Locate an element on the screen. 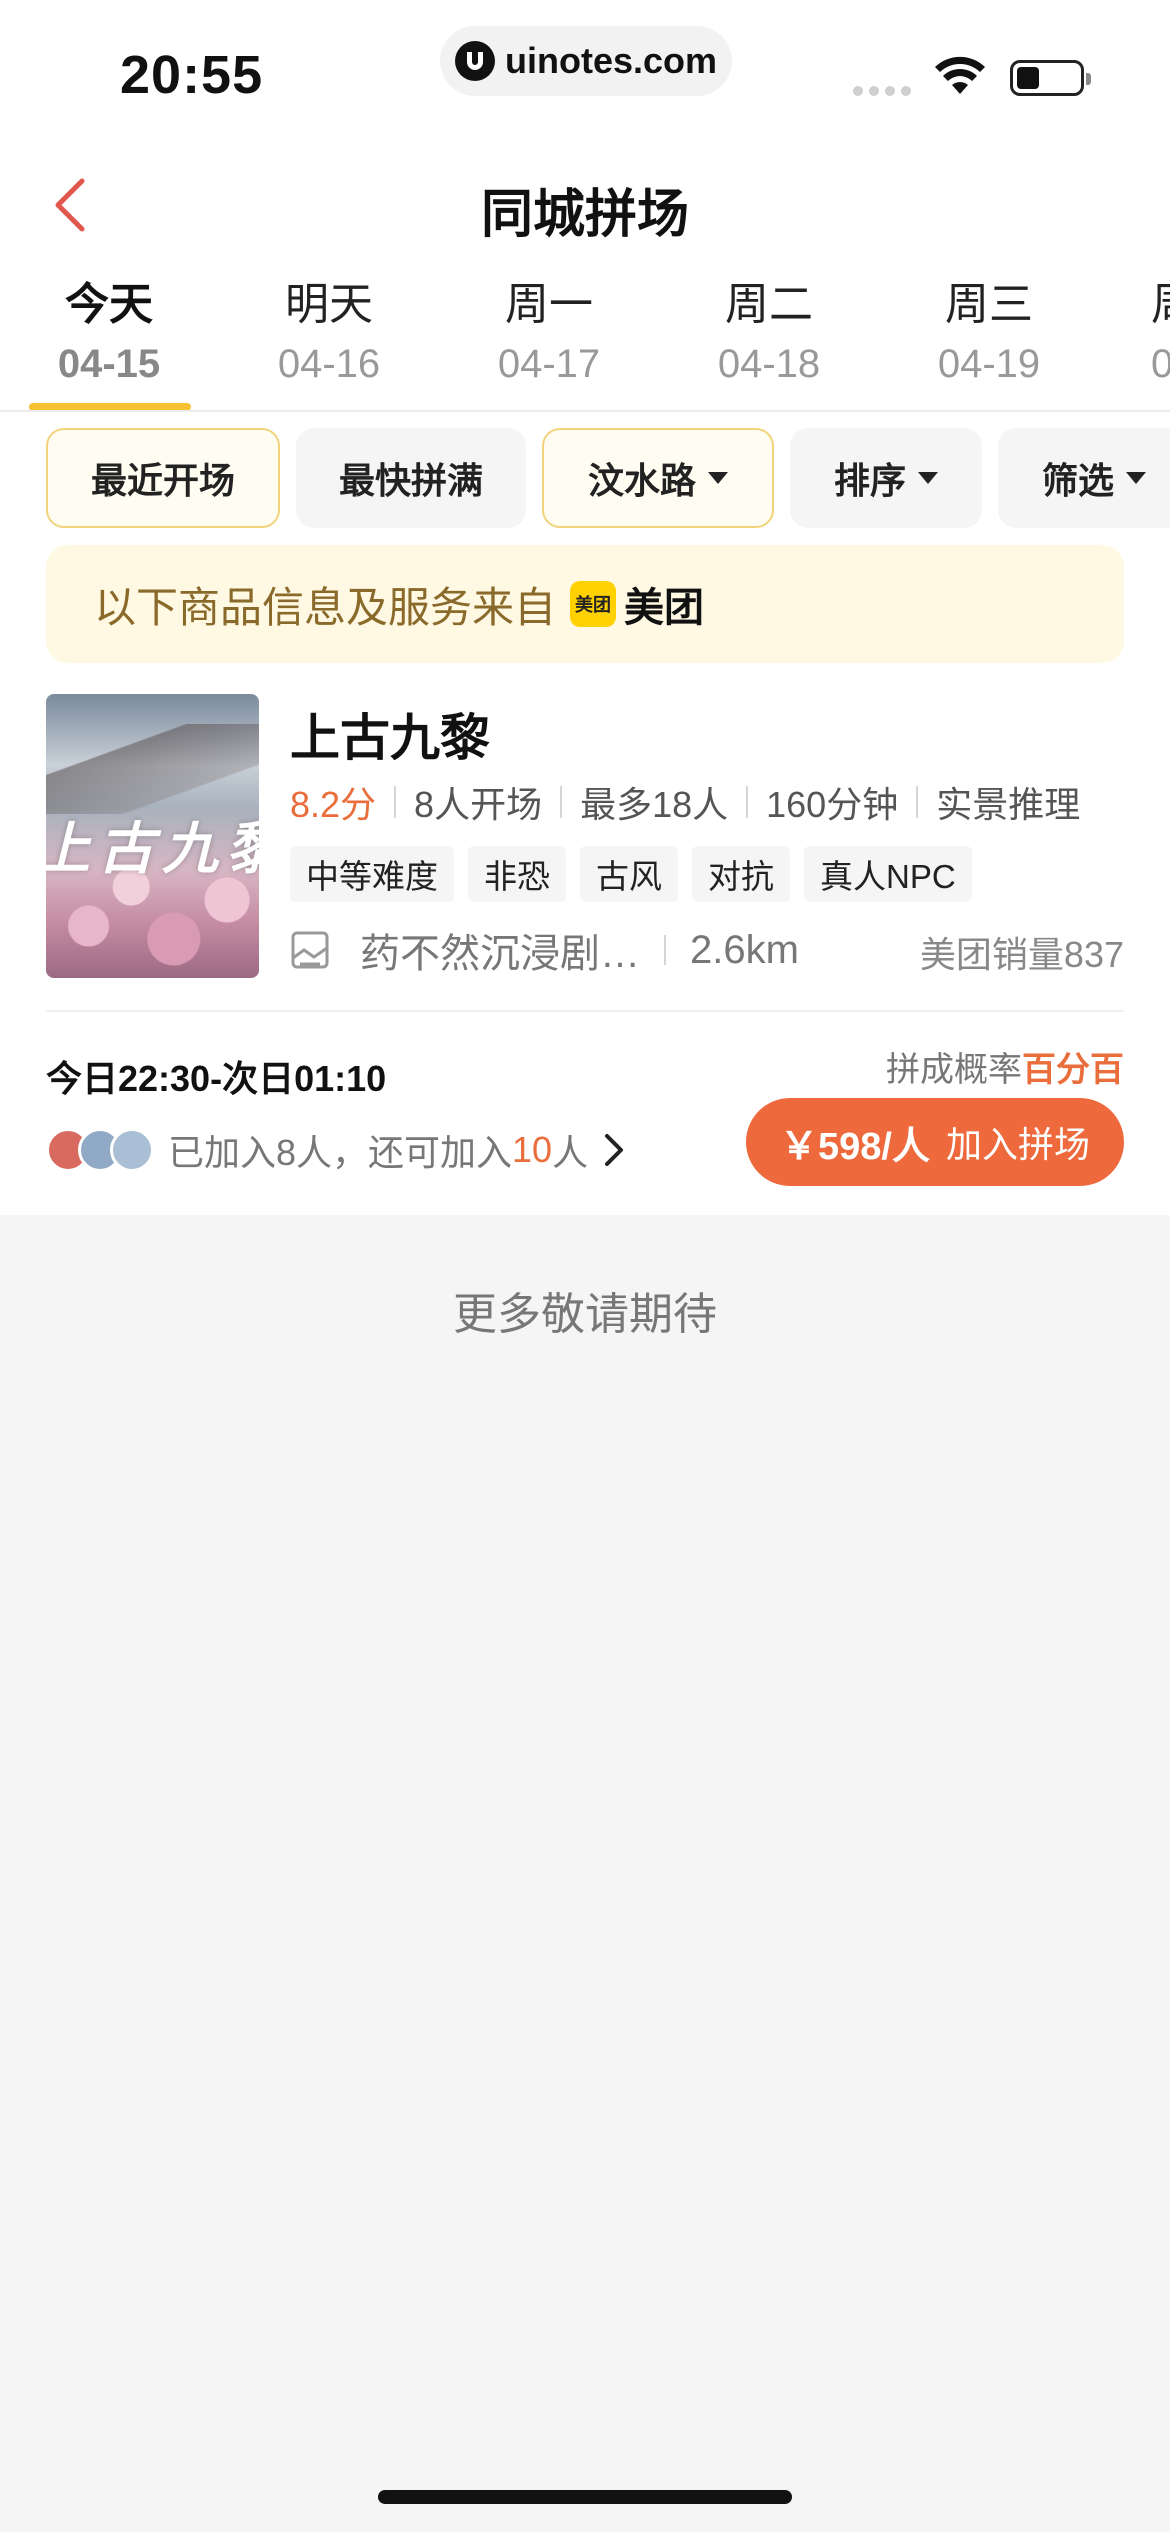 The width and height of the screenshot is (1170, 2532). active-tab-indicator is located at coordinates (110, 406).